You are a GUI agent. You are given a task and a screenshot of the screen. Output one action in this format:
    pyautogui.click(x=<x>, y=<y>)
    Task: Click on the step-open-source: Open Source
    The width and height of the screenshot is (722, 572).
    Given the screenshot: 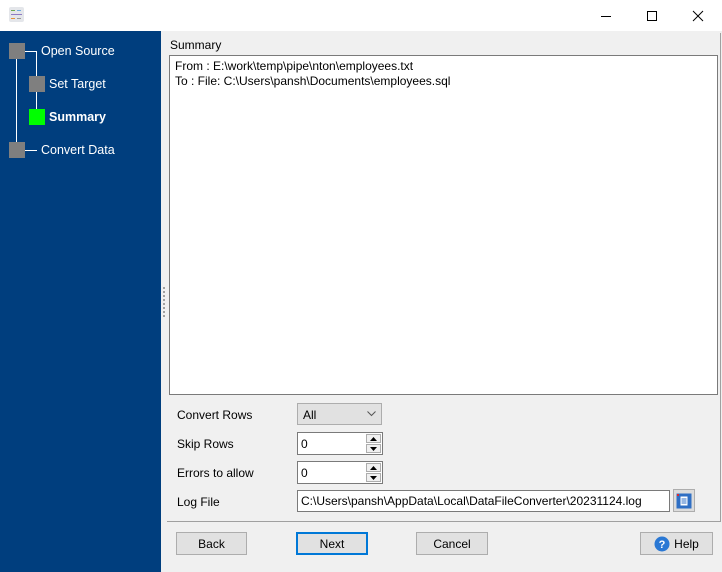 What is the action you would take?
    pyautogui.click(x=78, y=51)
    